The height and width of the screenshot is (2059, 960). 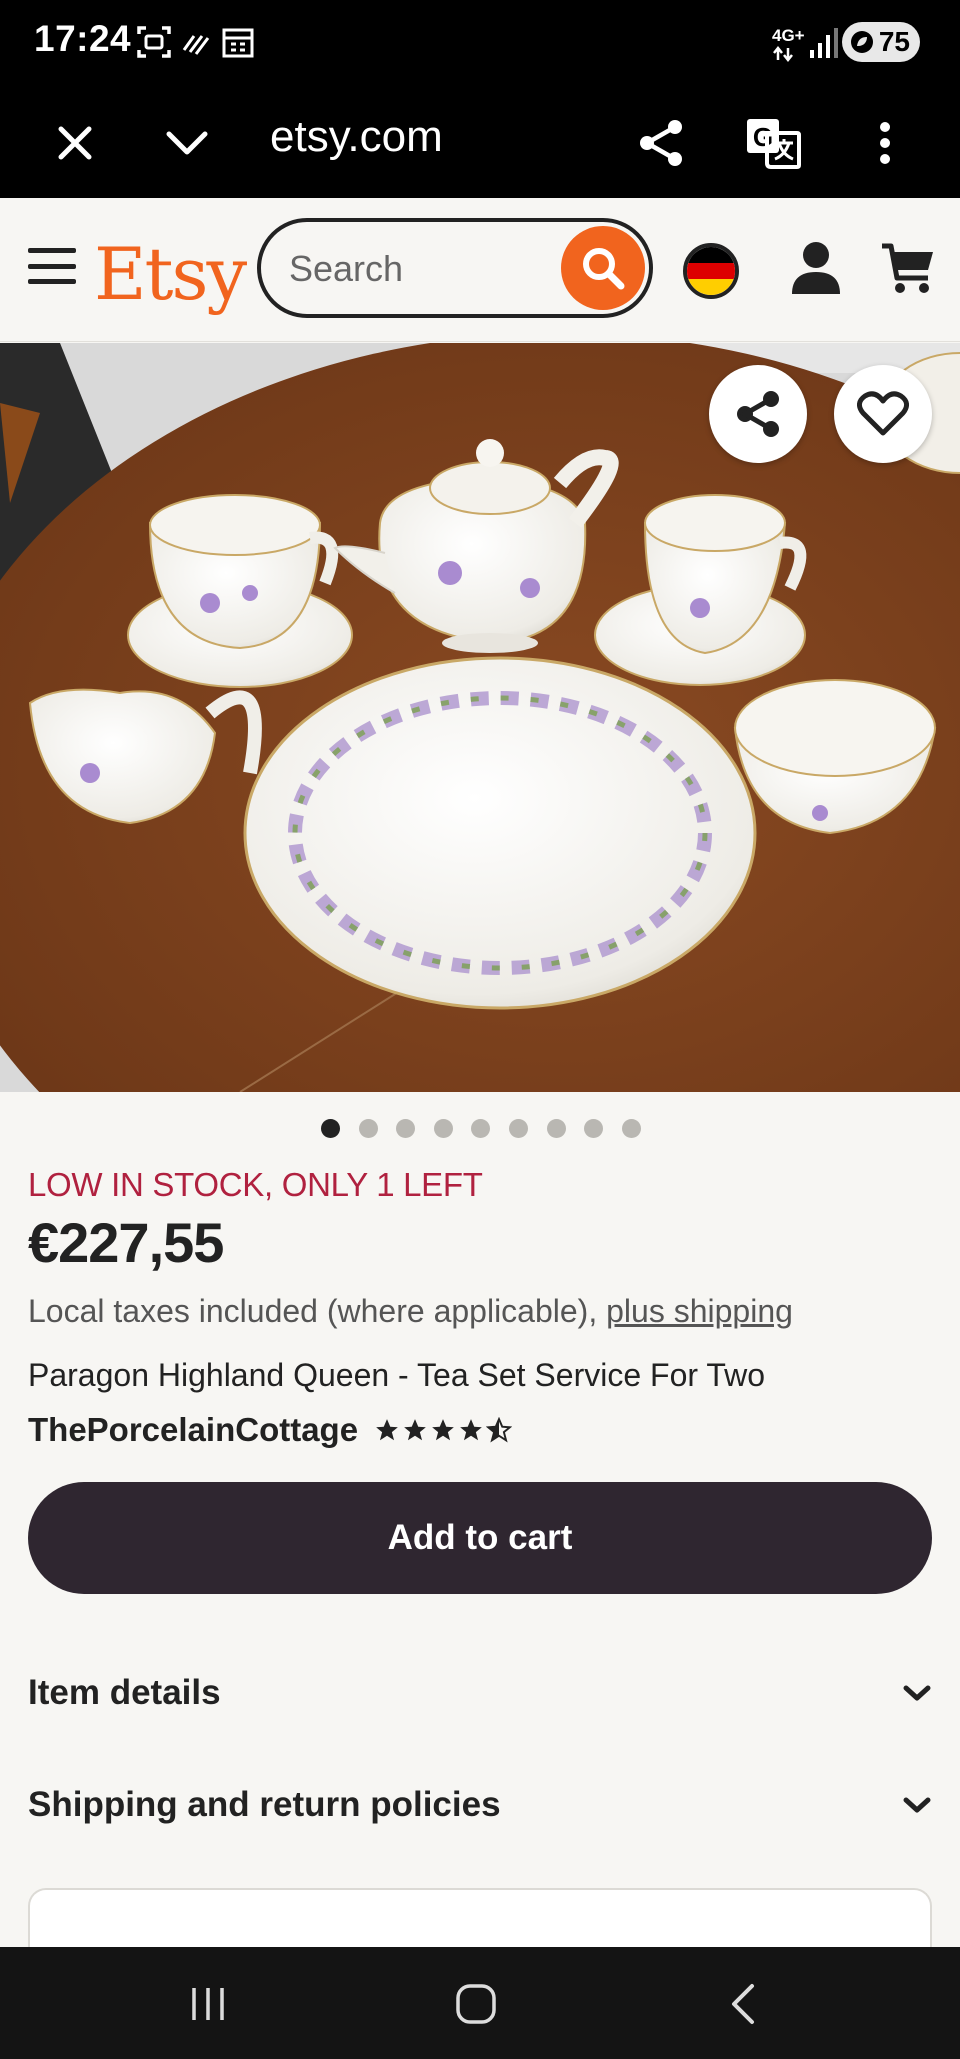 I want to click on rating-stars, so click(x=443, y=1430).